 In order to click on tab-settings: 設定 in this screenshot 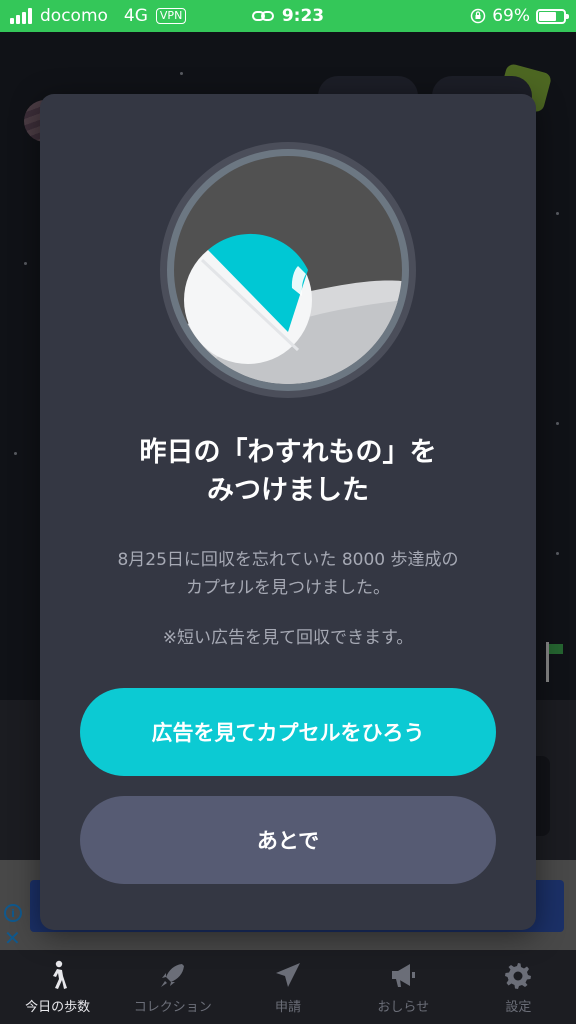, I will do `click(518, 987)`.